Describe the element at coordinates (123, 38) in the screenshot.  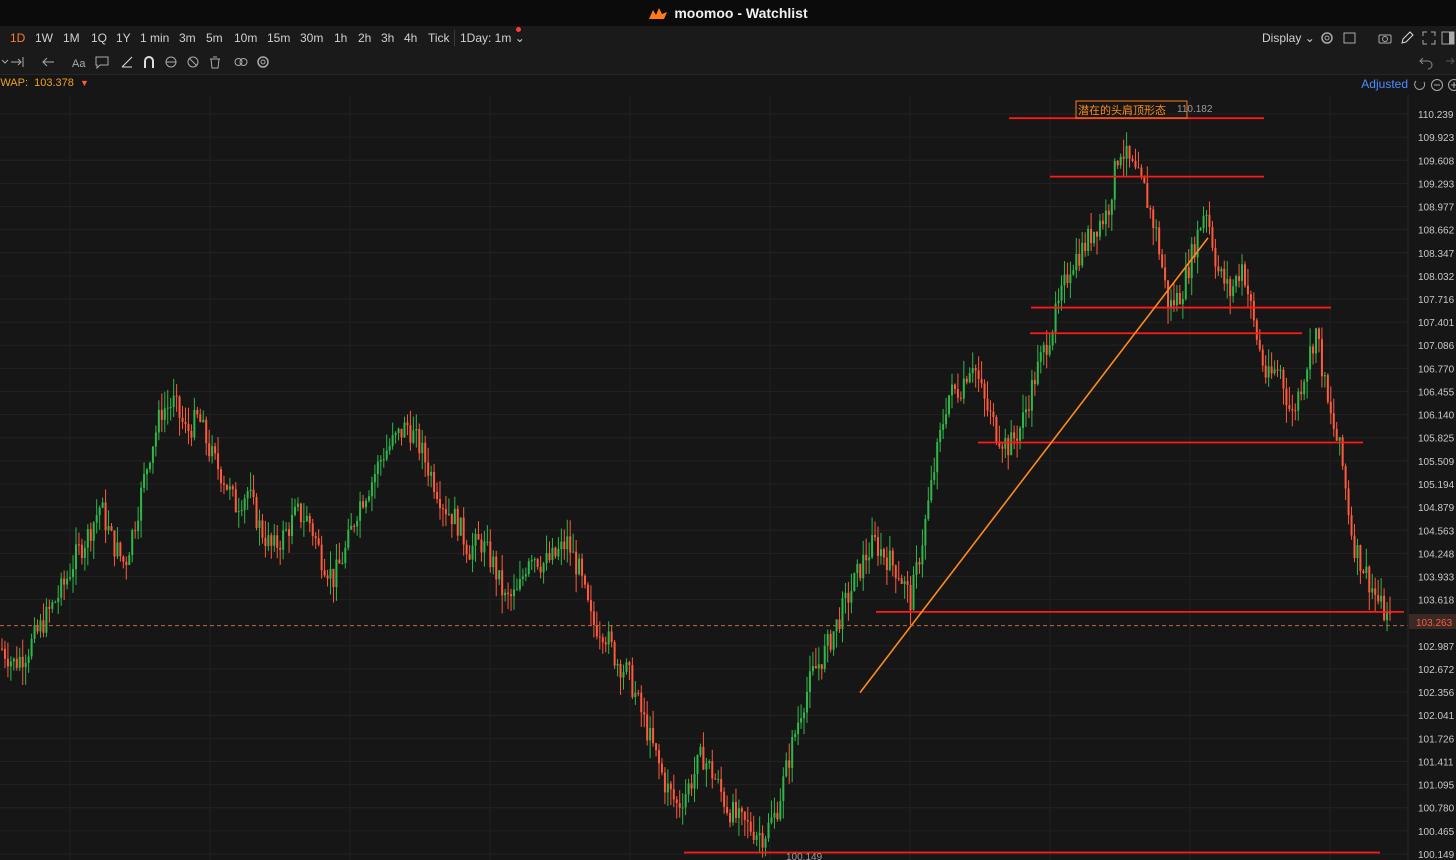
I see `tf-1y: 1Y` at that location.